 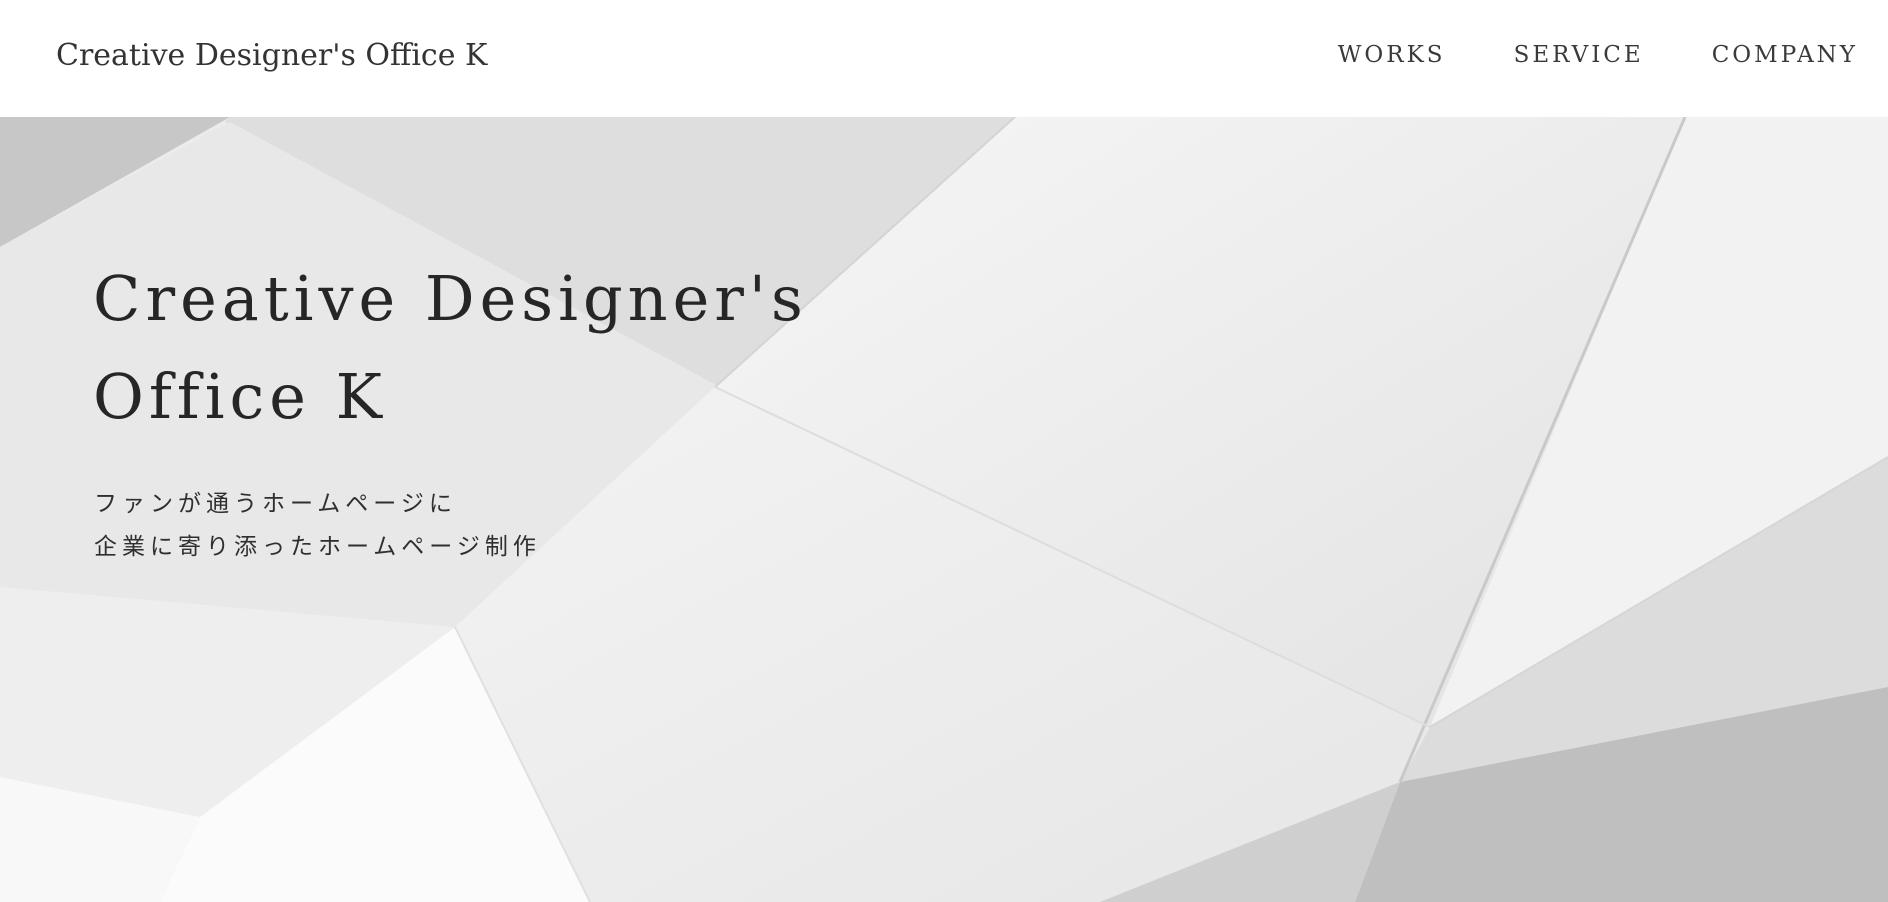 I want to click on main-nav: WORKS SERVICE COMPANY, so click(x=1564, y=55).